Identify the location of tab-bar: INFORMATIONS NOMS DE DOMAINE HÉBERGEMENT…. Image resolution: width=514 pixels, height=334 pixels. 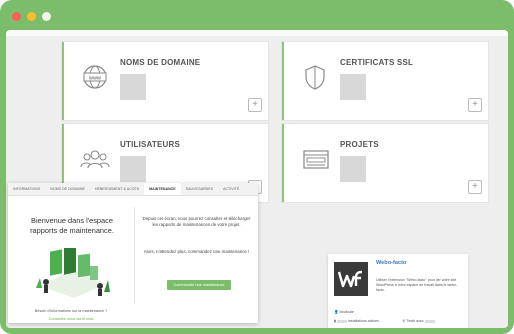
(133, 189).